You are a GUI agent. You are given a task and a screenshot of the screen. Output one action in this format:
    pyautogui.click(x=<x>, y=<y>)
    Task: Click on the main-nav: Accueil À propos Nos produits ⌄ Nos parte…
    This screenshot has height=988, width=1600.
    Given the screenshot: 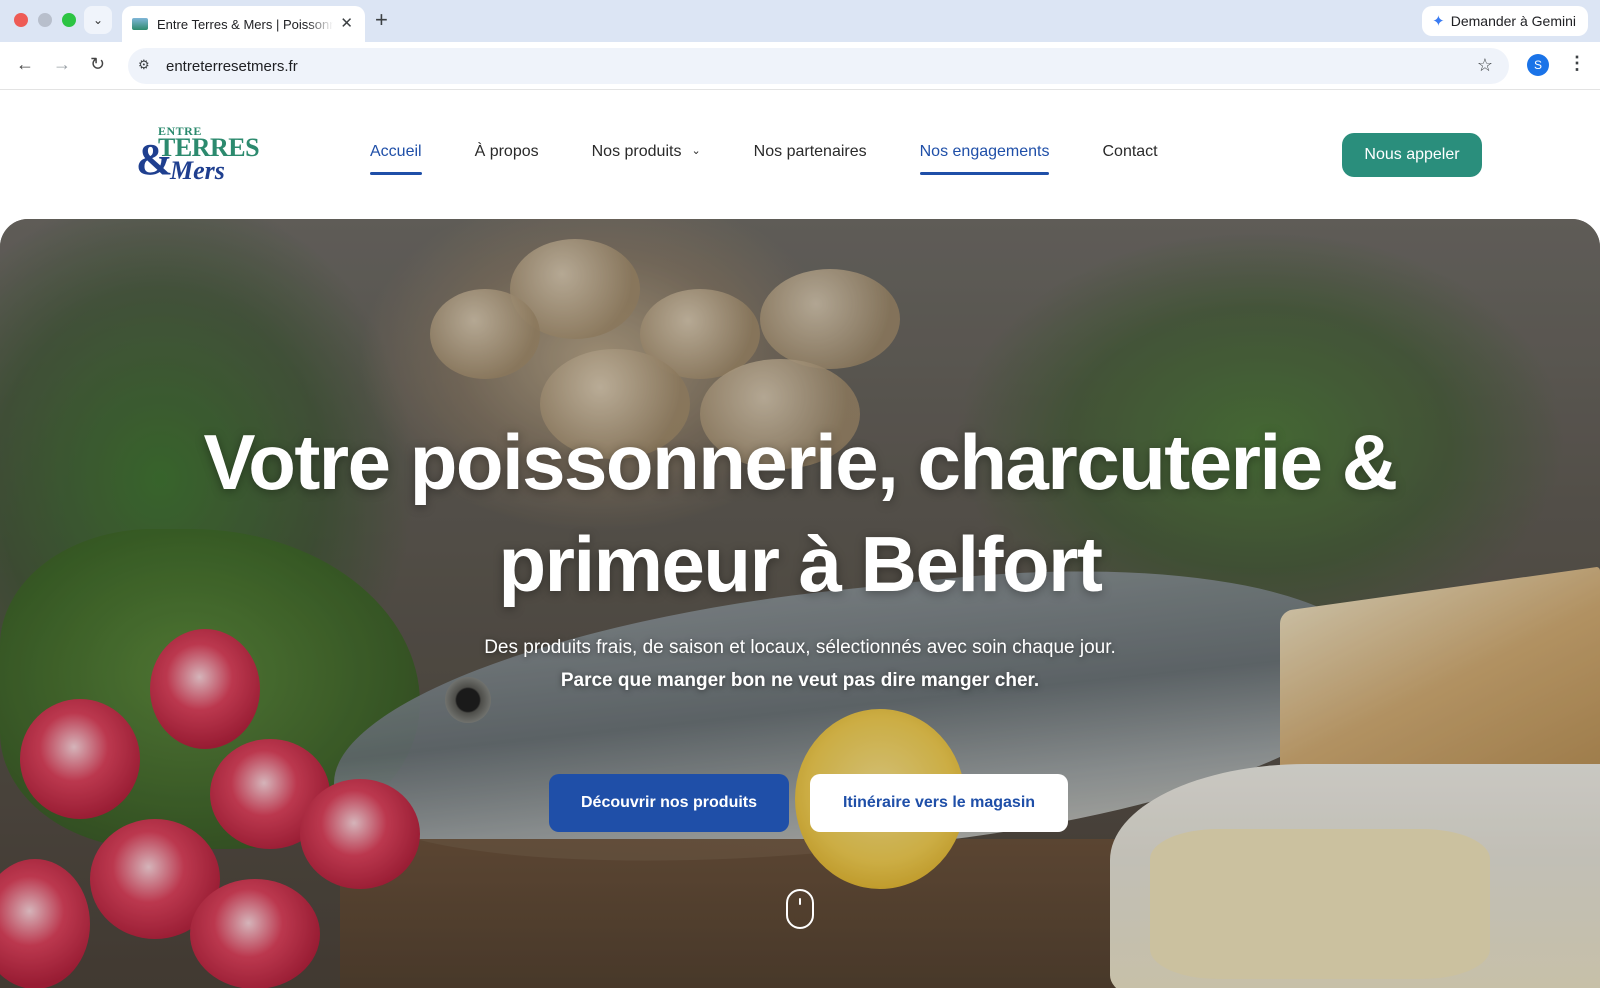 What is the action you would take?
    pyautogui.click(x=790, y=159)
    